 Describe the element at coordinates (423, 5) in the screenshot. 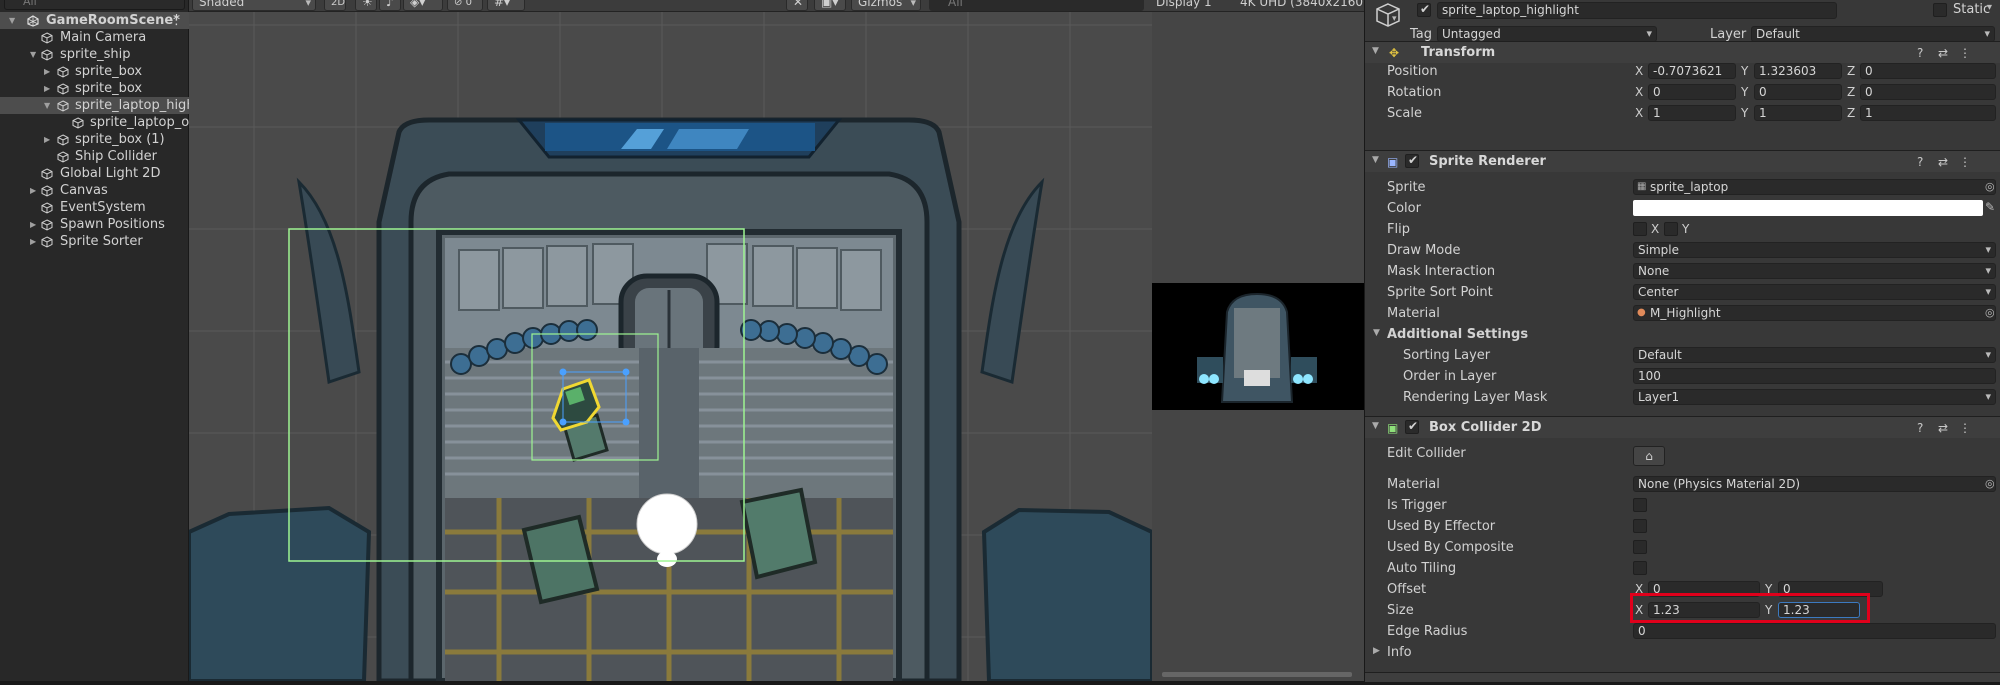

I see `effects-dropdown-icon: ◈▾` at that location.